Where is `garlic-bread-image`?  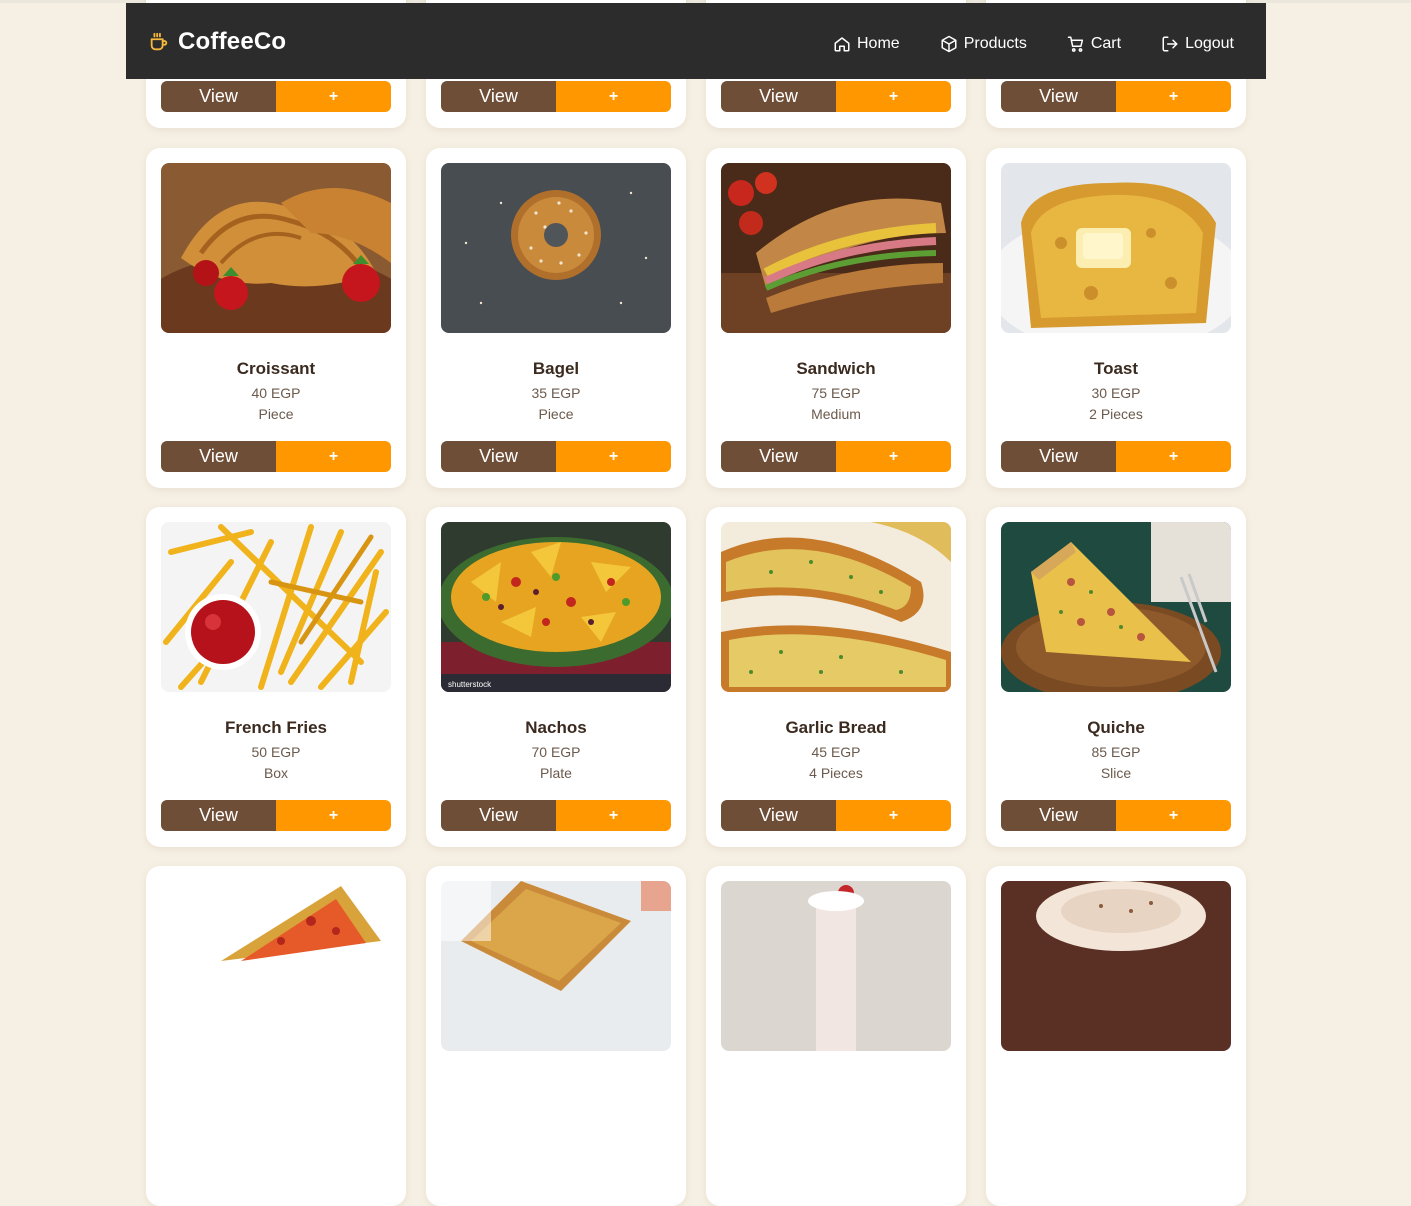
garlic-bread-image is located at coordinates (836, 607).